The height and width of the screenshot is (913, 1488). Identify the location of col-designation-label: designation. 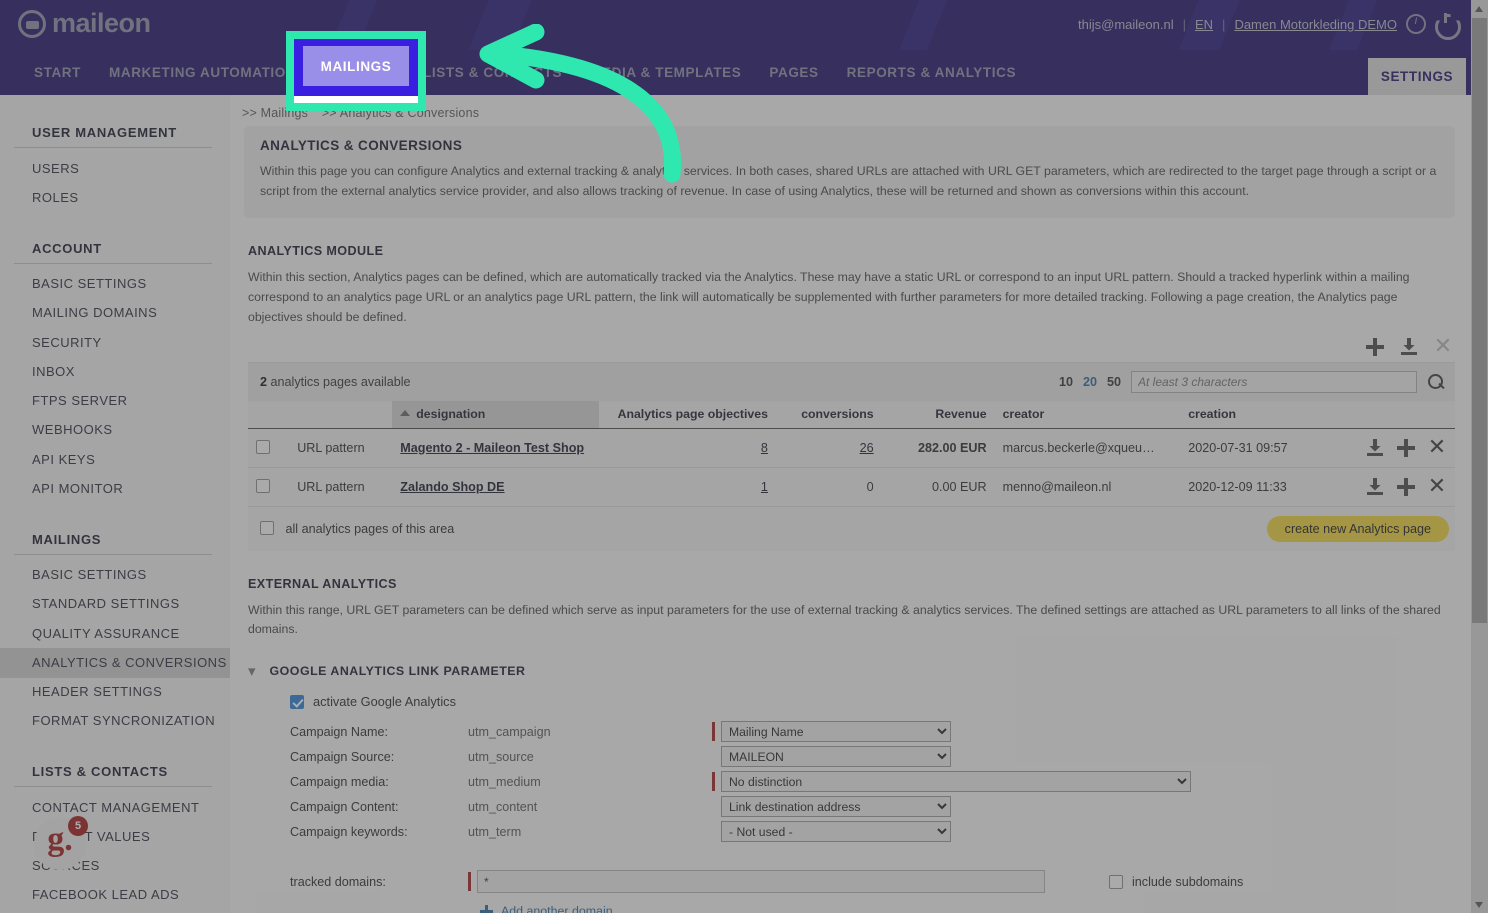
(451, 413).